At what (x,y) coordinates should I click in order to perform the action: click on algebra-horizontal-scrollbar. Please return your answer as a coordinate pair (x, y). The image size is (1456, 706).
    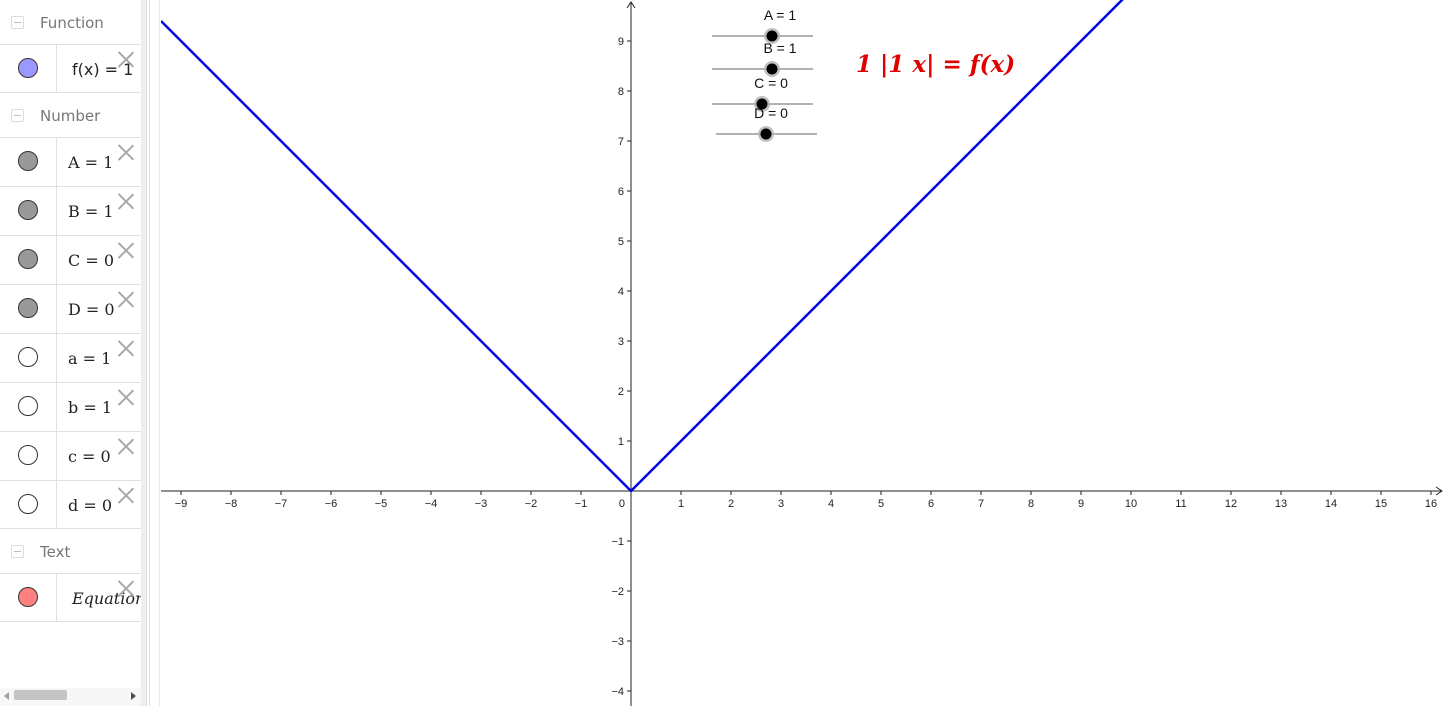
    Looking at the image, I should click on (70, 697).